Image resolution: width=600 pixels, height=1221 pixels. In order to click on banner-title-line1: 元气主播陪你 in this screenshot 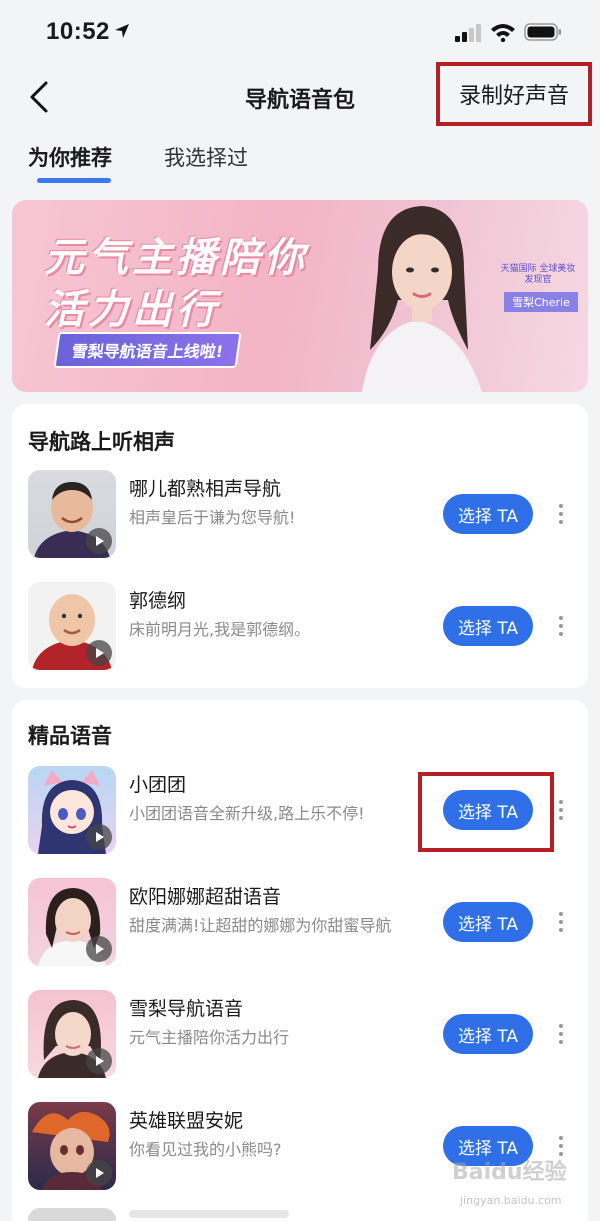, I will do `click(176, 258)`.